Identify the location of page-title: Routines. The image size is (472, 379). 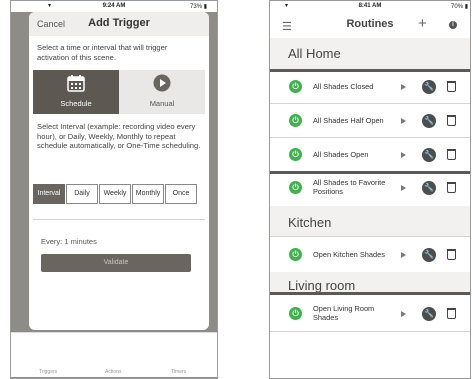
(370, 24).